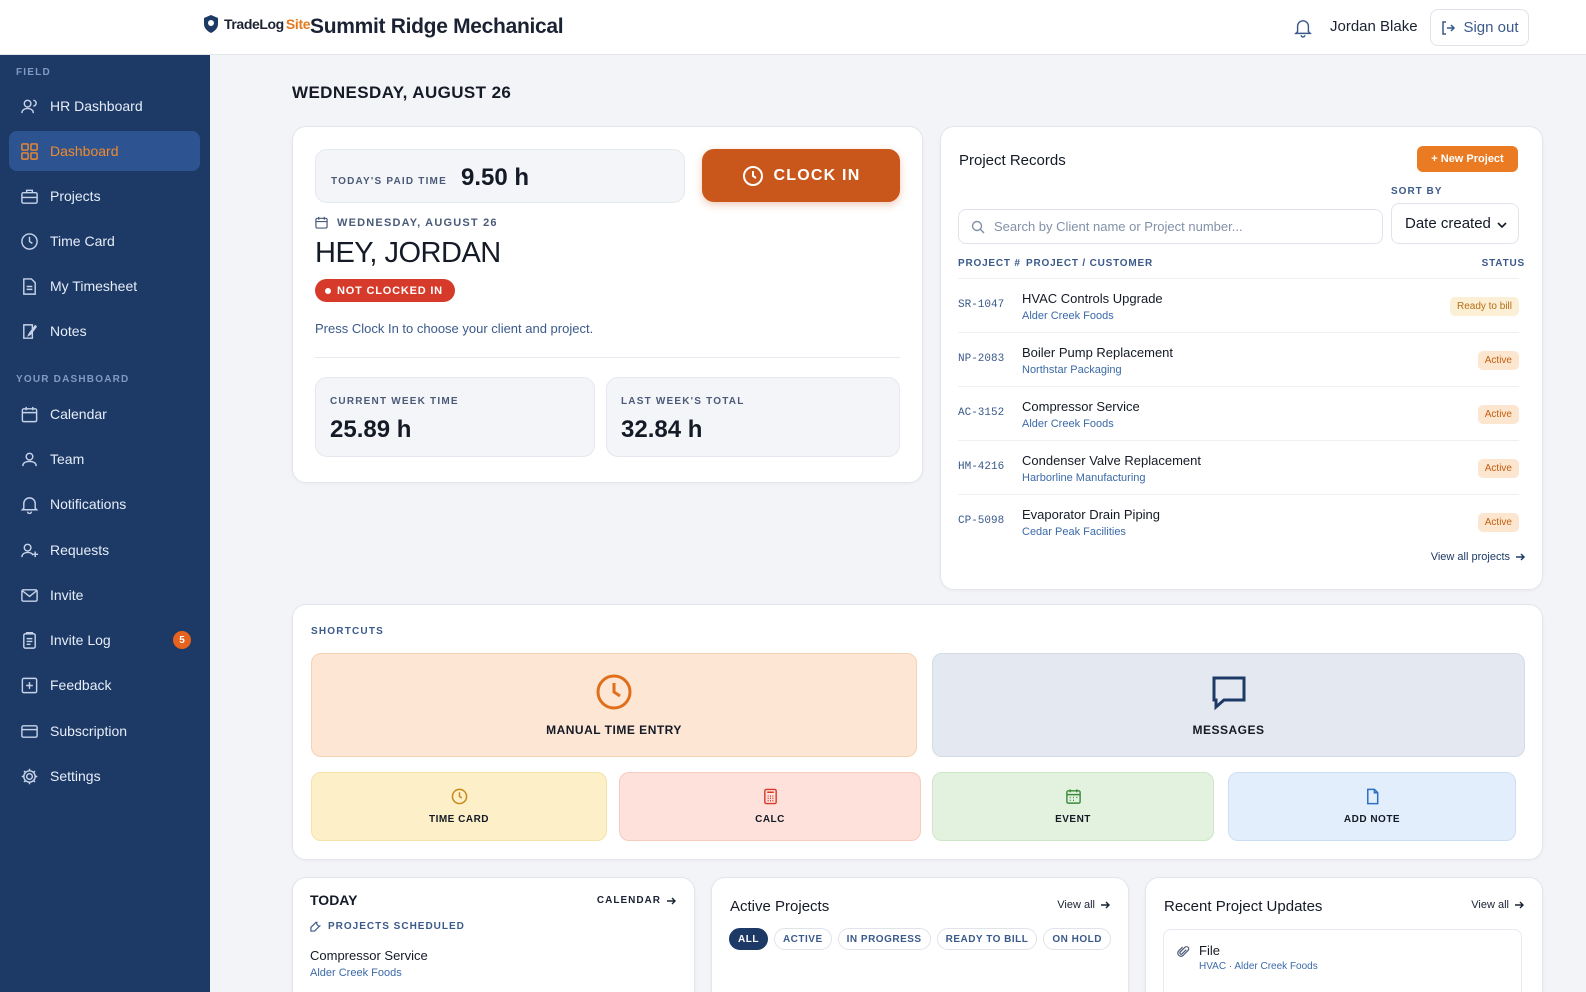  Describe the element at coordinates (1228, 705) in the screenshot. I see `messages-shortcut: MESSAGES` at that location.